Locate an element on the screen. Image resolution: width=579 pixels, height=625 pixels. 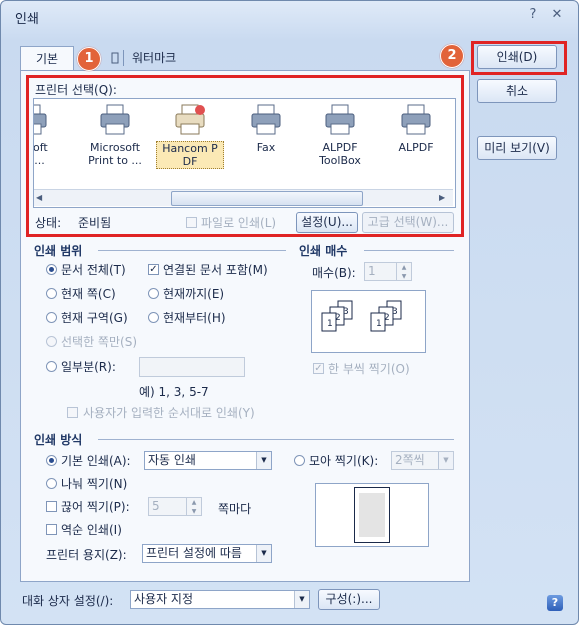
cut-print-input: 5 ▲ ▼ is located at coordinates (175, 506).